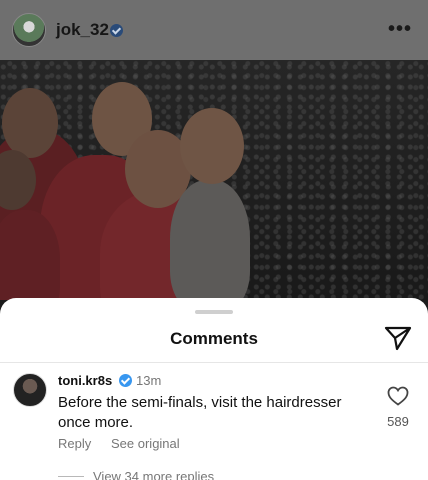 This screenshot has width=428, height=480. I want to click on like-count: 589, so click(398, 421).